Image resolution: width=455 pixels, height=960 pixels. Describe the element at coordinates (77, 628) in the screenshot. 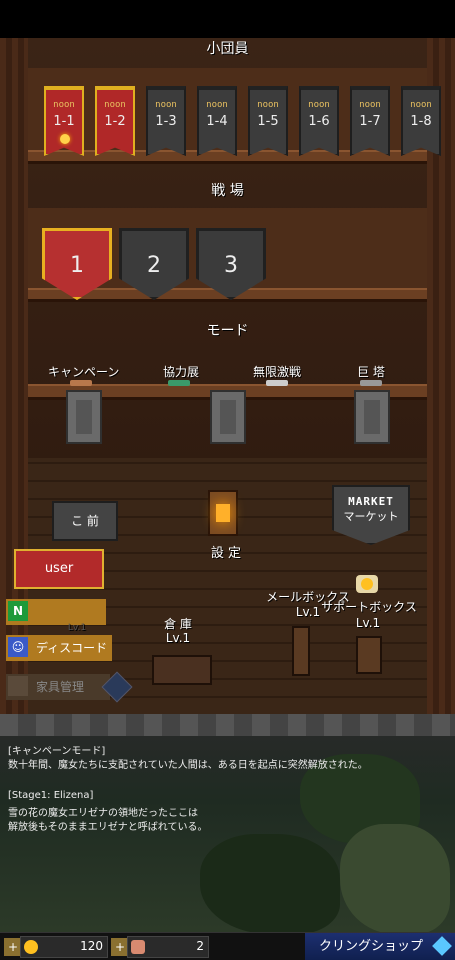

I see `faint-level: Lv.1` at that location.